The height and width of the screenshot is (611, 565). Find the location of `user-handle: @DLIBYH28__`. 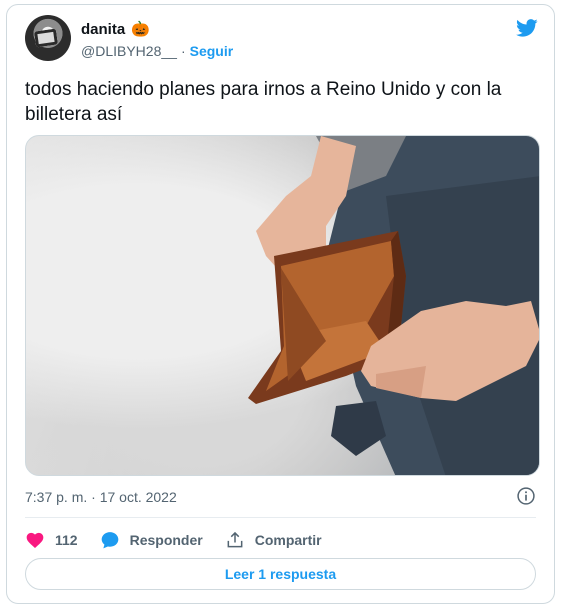

user-handle: @DLIBYH28__ is located at coordinates (129, 51).